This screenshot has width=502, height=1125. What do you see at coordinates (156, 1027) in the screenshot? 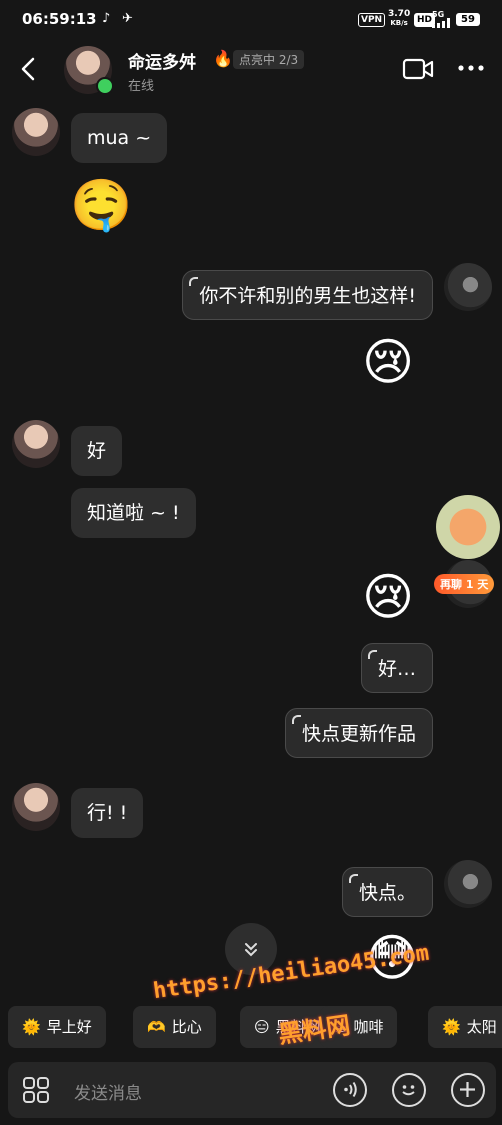
I see `heart-hands-icon: 🫶` at bounding box center [156, 1027].